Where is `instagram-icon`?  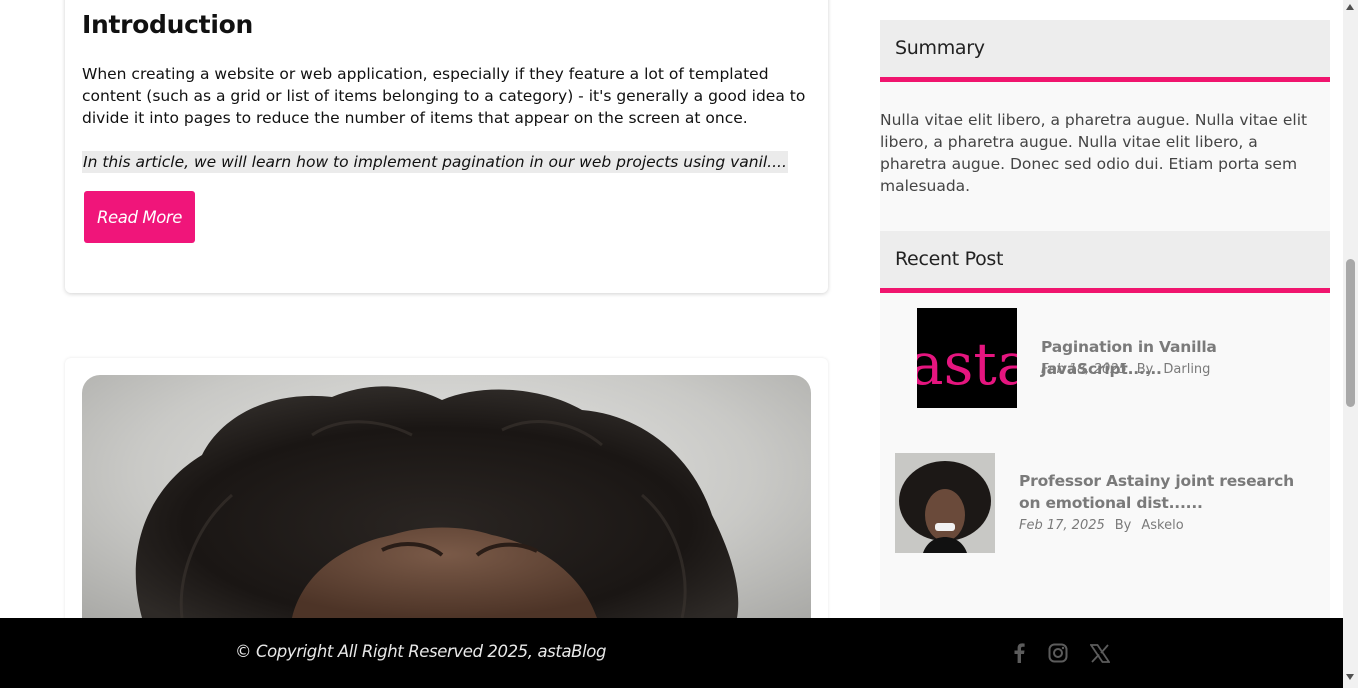 instagram-icon is located at coordinates (1058, 653).